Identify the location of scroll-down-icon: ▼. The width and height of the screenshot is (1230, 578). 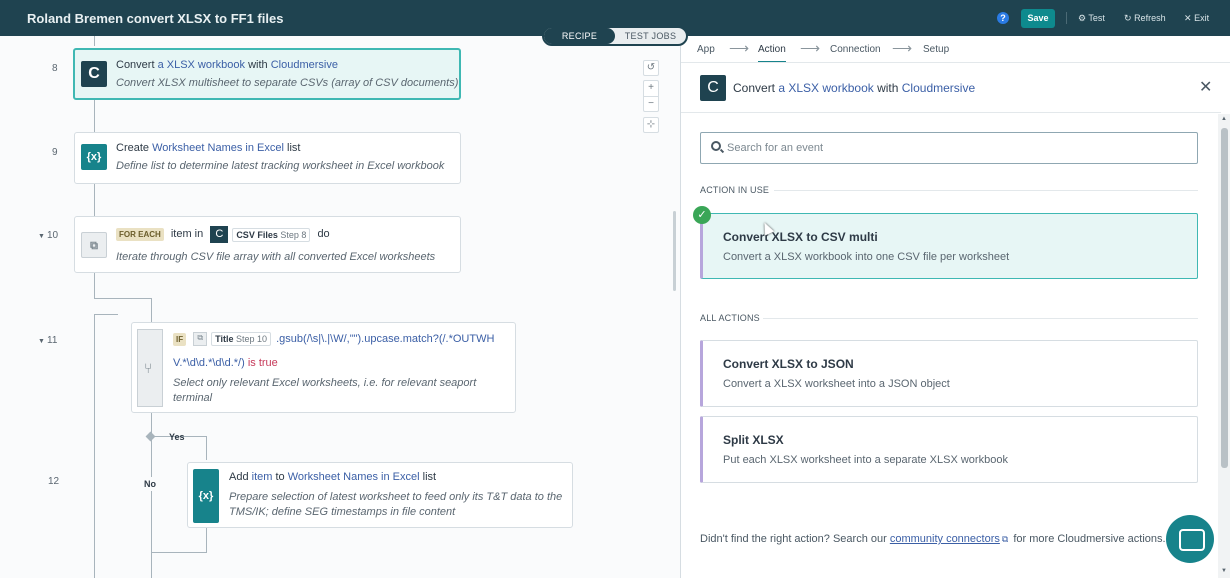
(1224, 571).